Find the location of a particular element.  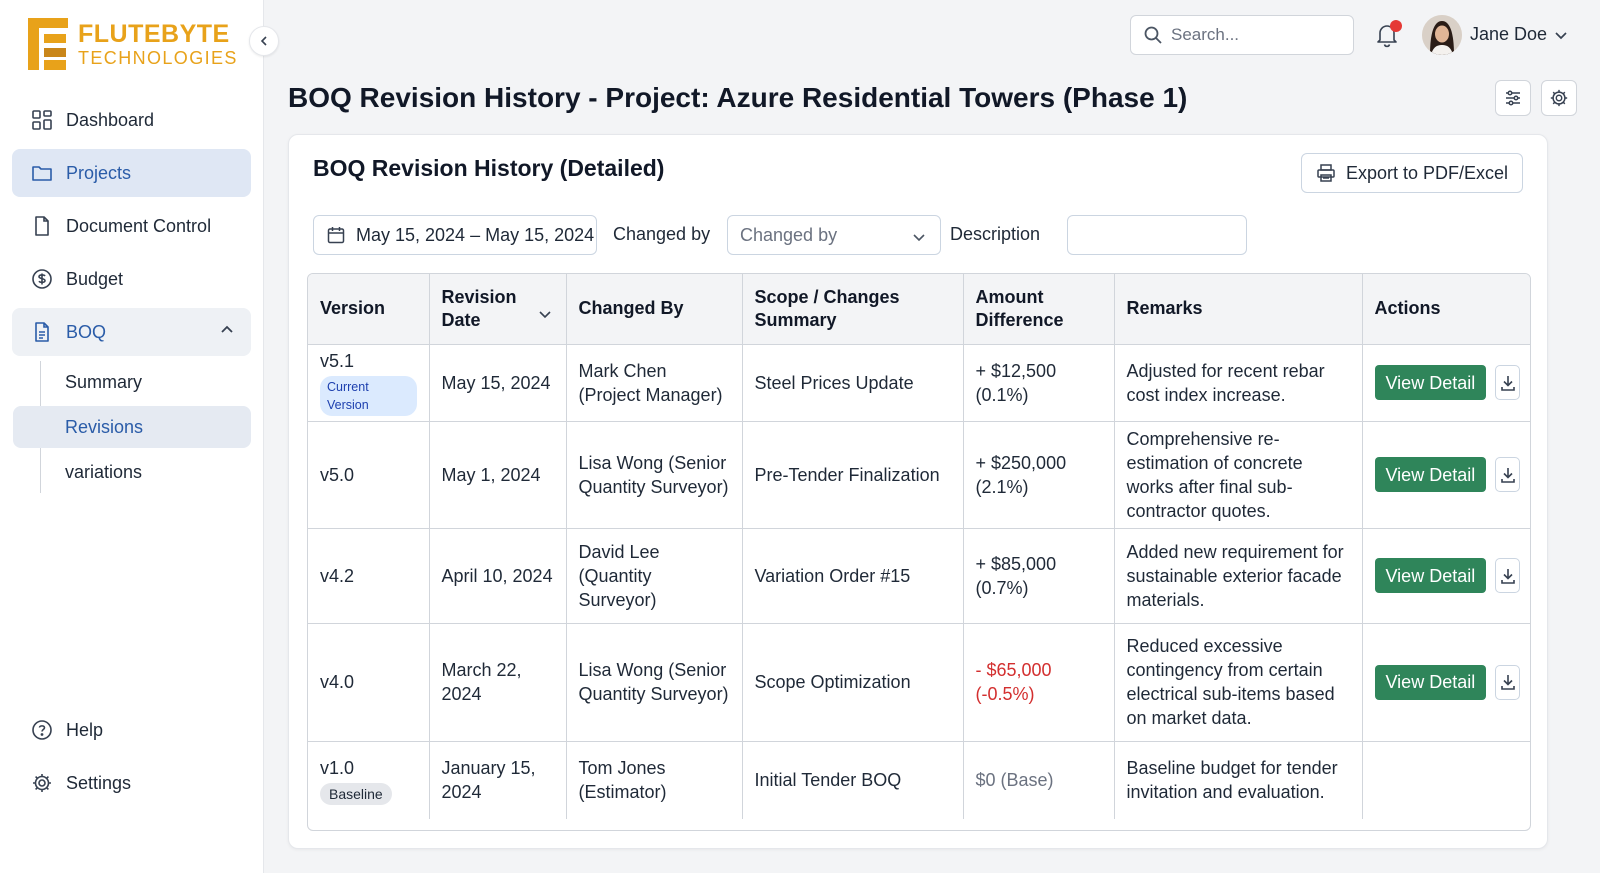

date-range-value: May 15, 2024 – May 15, 2024 is located at coordinates (475, 234).